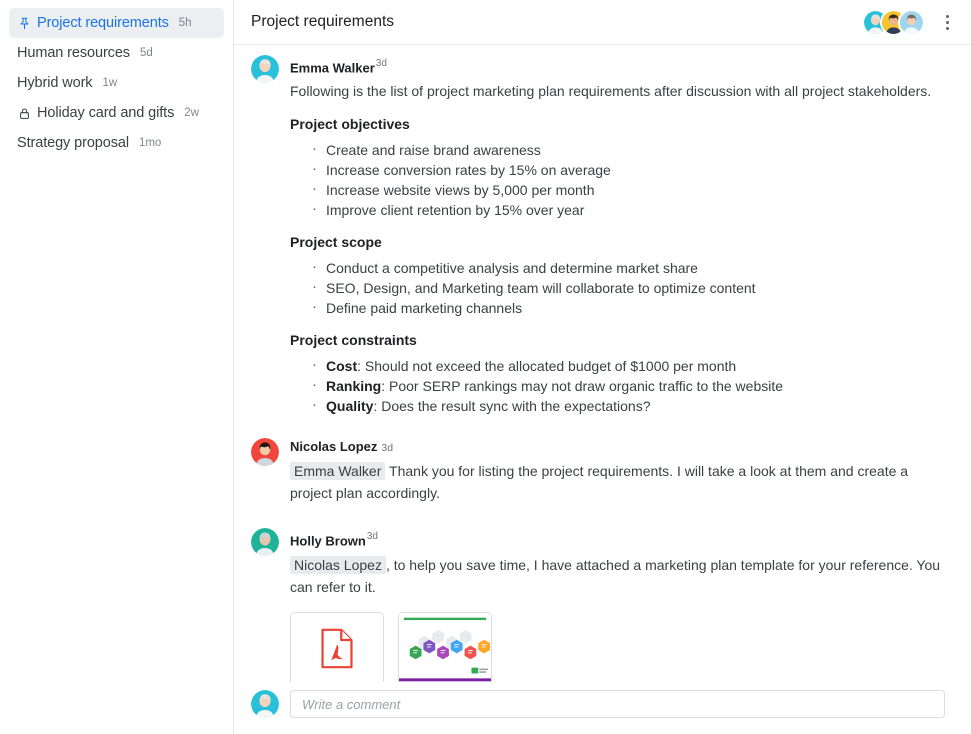 The width and height of the screenshot is (971, 734). What do you see at coordinates (191, 113) in the screenshot?
I see `sidebar-item-time: 2w` at bounding box center [191, 113].